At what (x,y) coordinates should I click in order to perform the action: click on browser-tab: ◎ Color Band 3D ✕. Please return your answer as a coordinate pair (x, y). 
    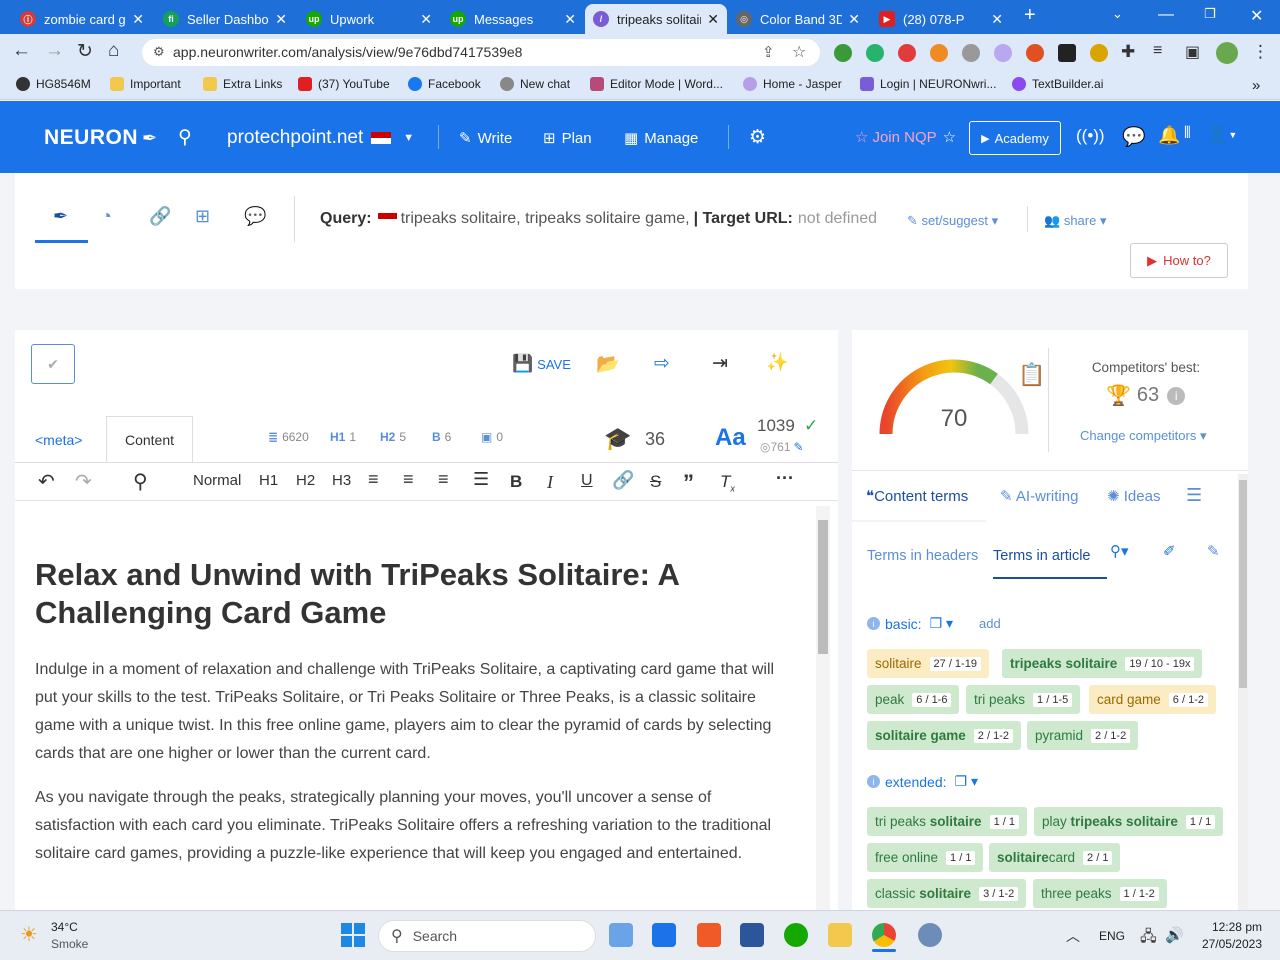
    Looking at the image, I should click on (798, 19).